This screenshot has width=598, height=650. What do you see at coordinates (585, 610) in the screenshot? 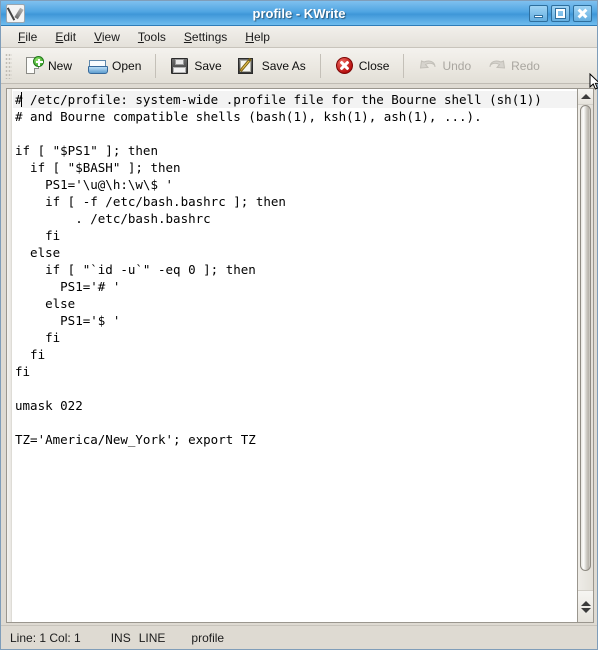
I see `scroll-down-arrow-icon` at bounding box center [585, 610].